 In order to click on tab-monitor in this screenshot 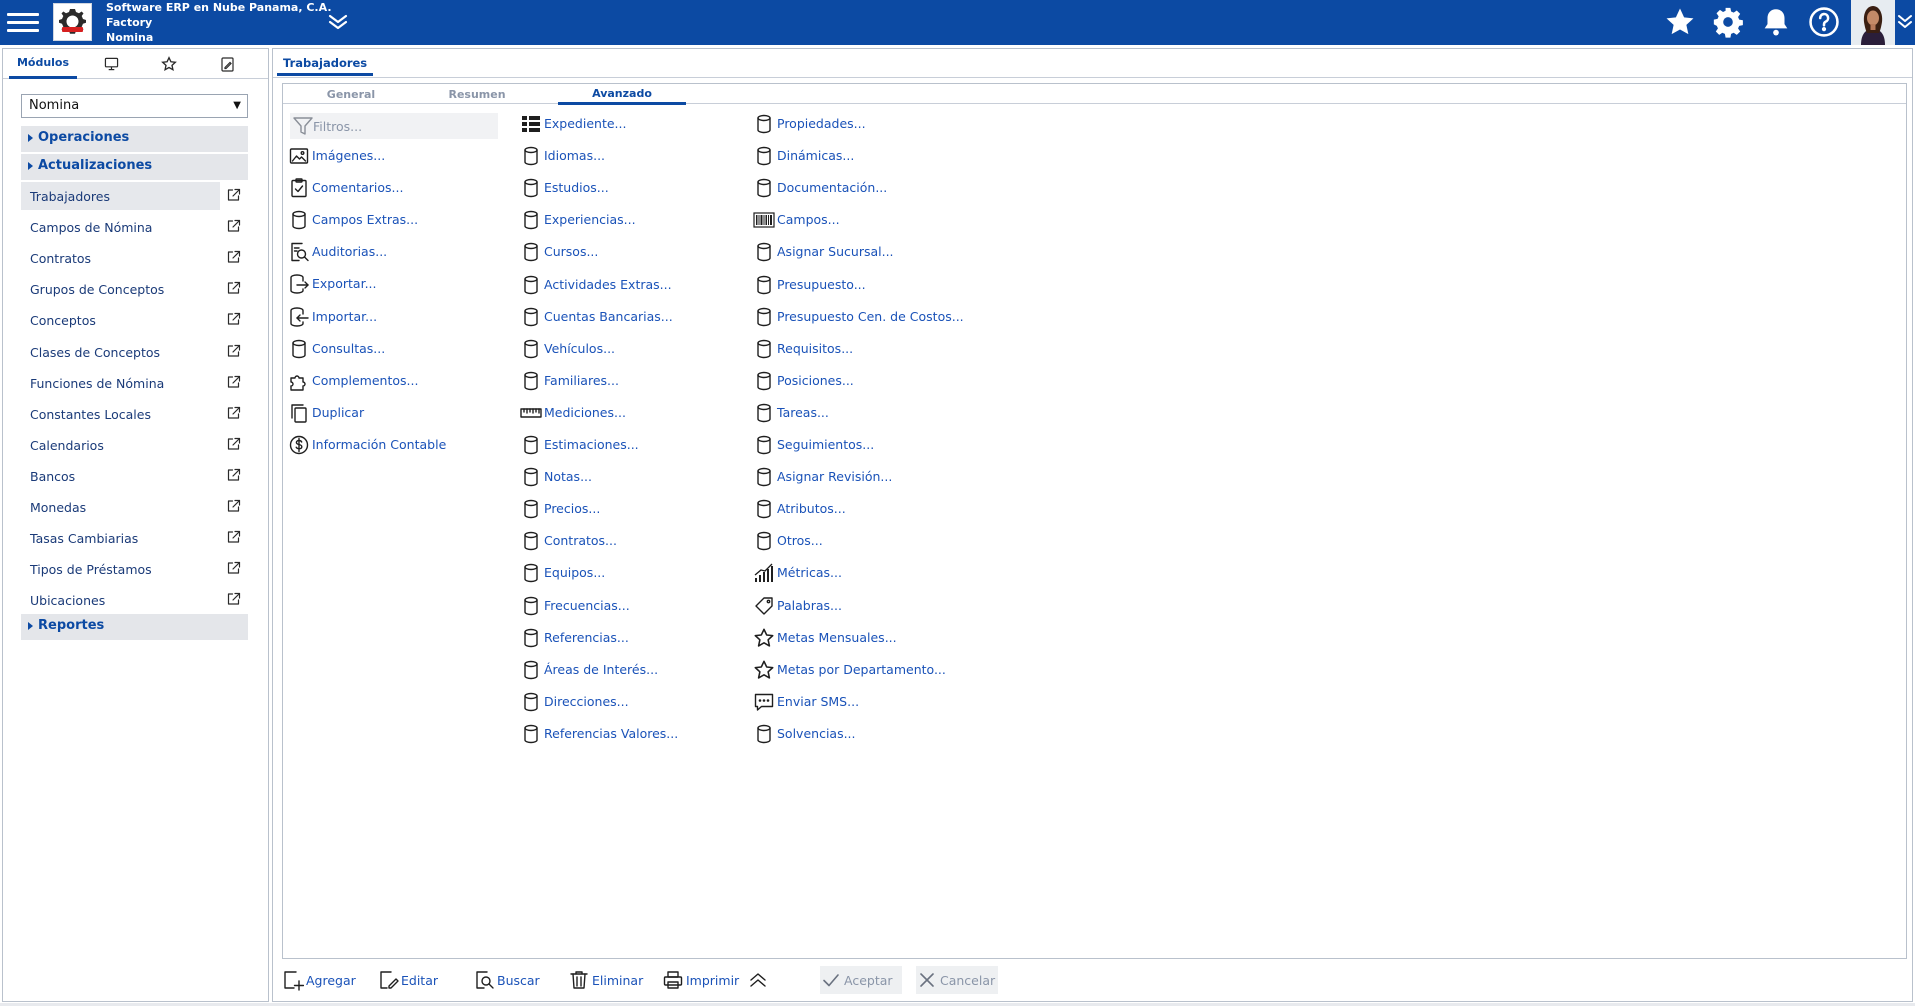, I will do `click(111, 64)`.